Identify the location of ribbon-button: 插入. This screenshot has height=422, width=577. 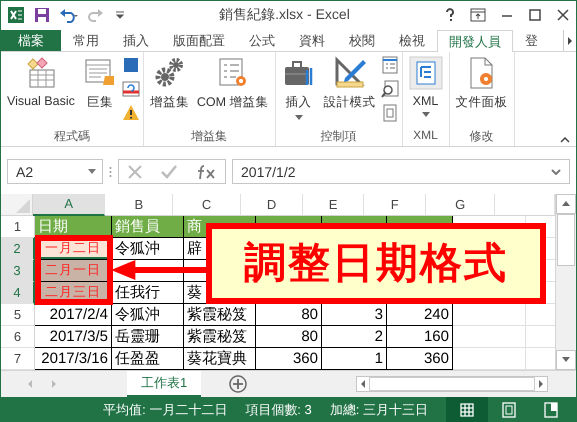
(298, 88).